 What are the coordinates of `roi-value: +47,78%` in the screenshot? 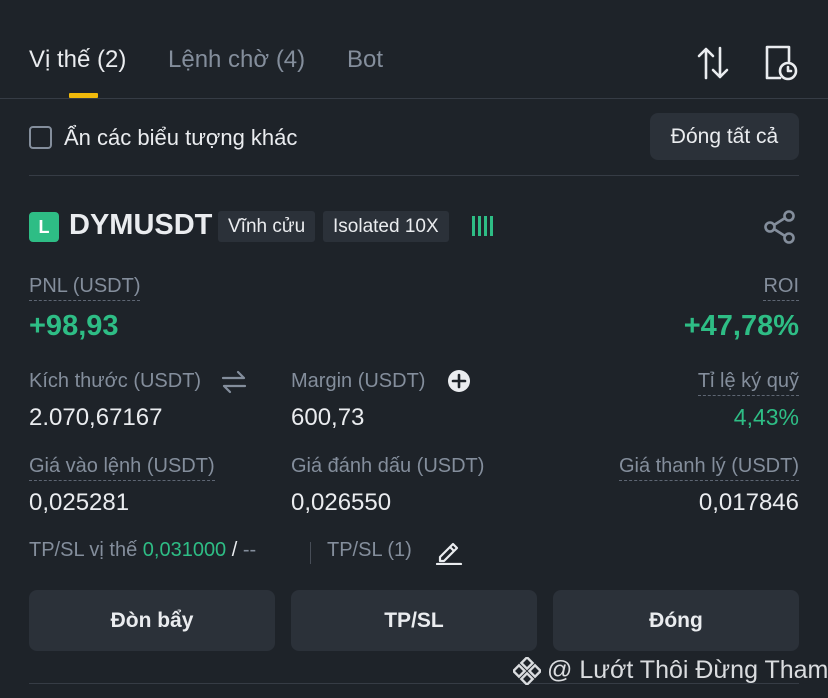 It's located at (741, 326).